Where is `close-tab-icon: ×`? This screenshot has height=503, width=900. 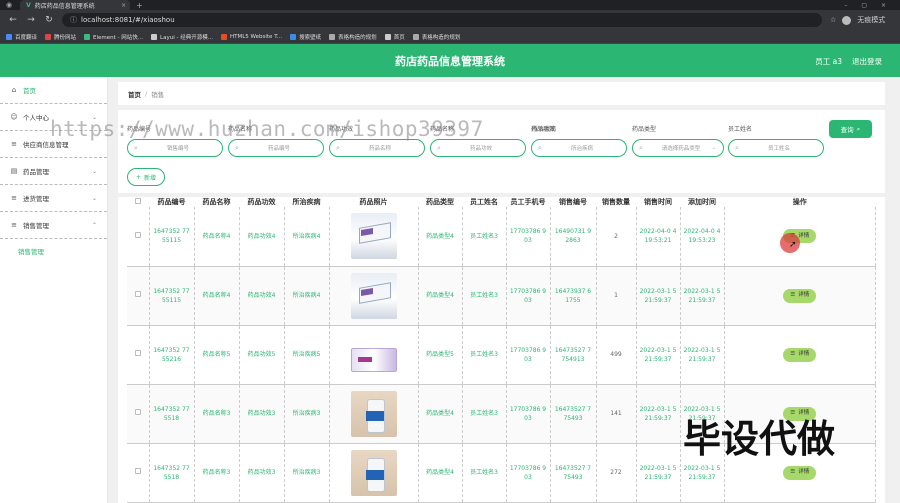 close-tab-icon: × is located at coordinates (123, 5).